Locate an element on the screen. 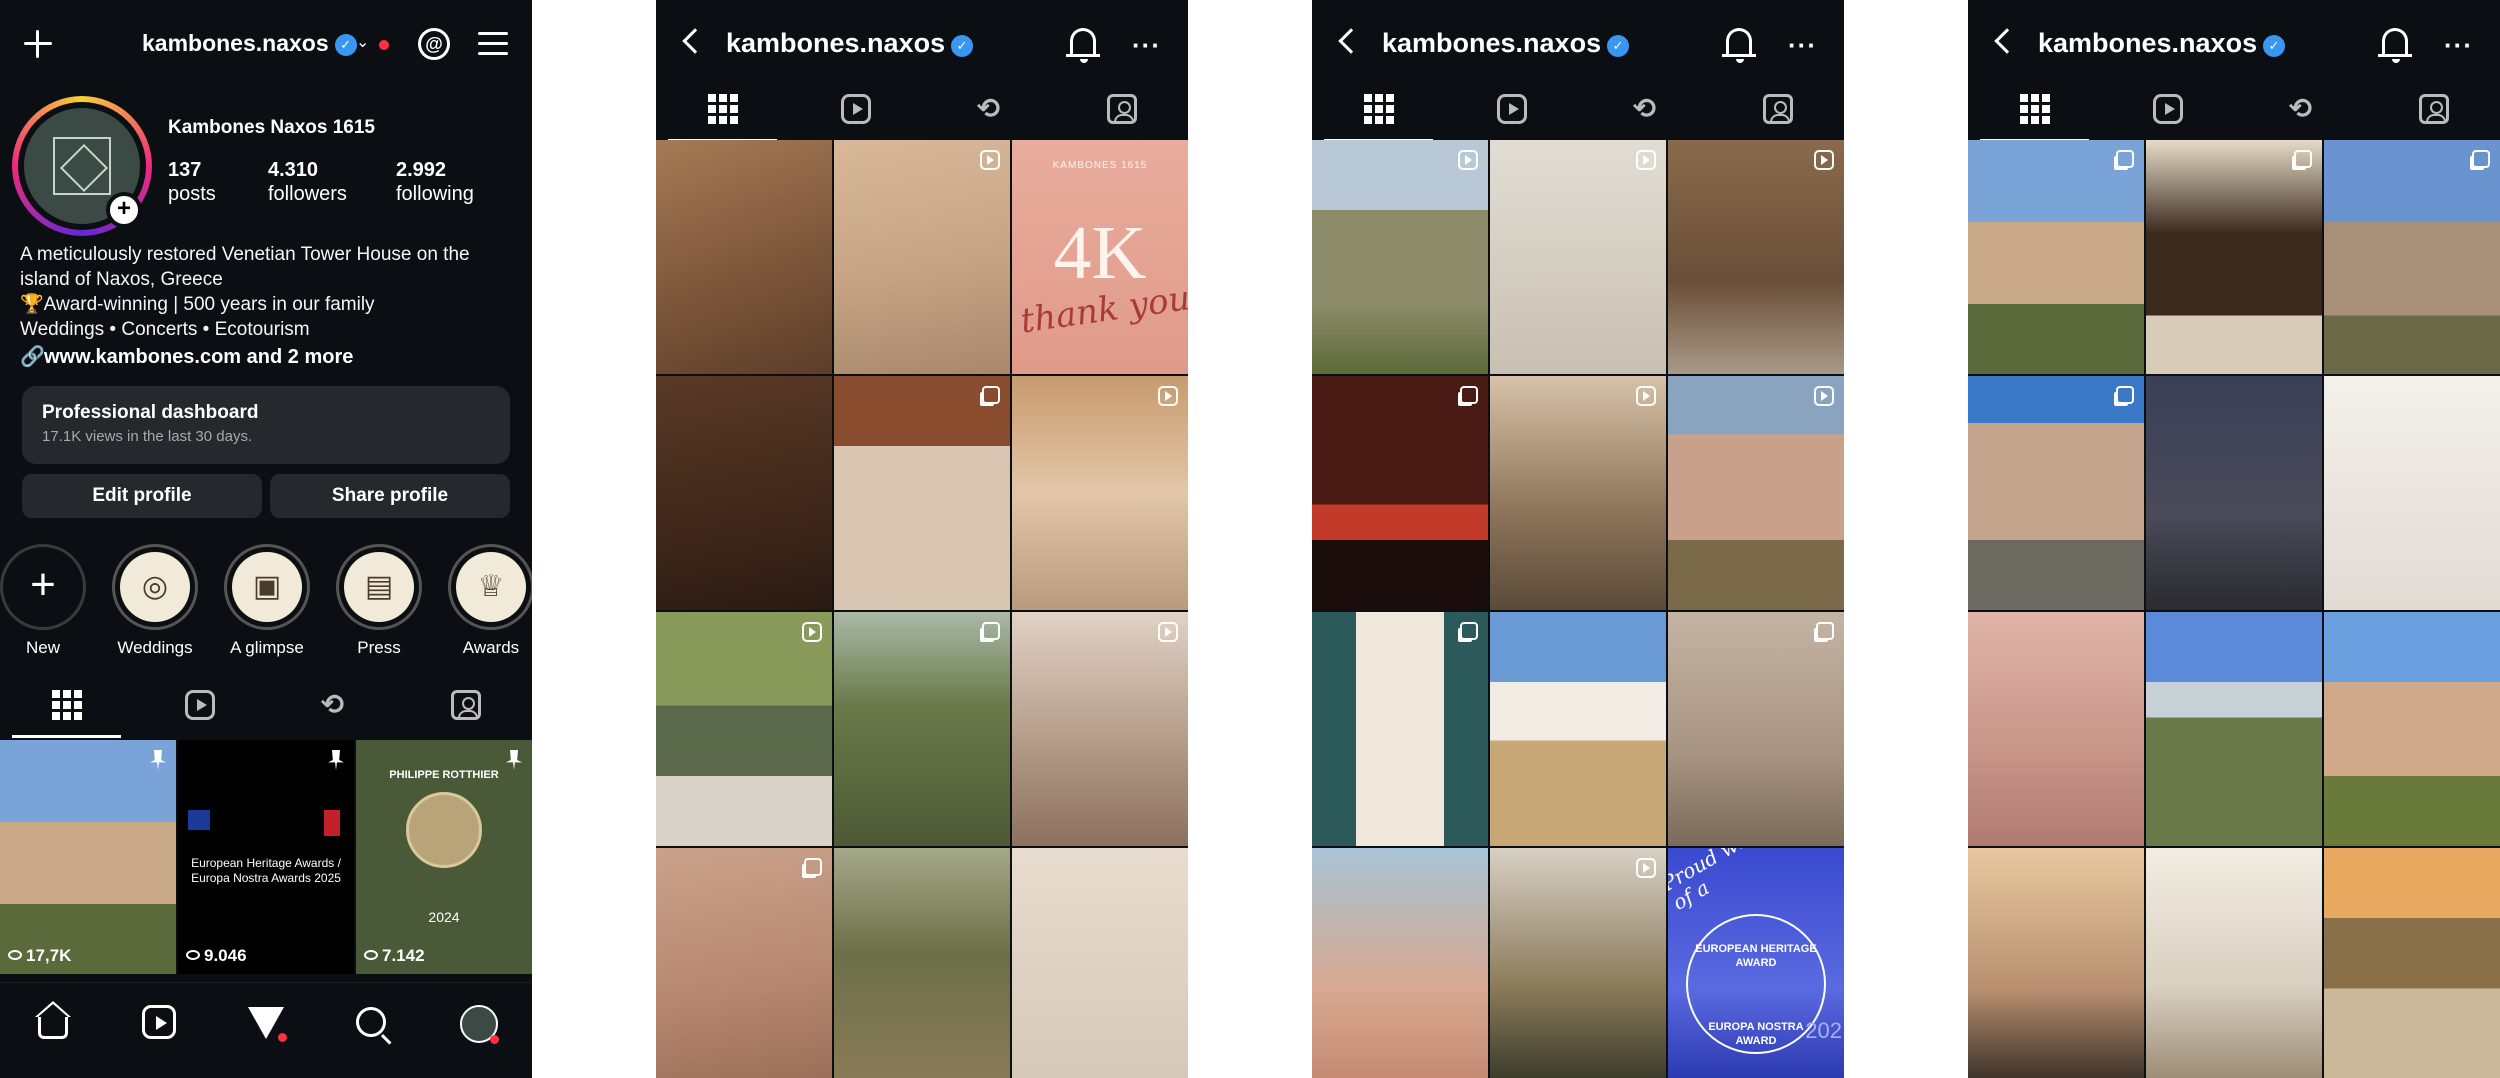 The image size is (2500, 1078). bio-link: 🔗www.kambones.com and 2 more is located at coordinates (186, 356).